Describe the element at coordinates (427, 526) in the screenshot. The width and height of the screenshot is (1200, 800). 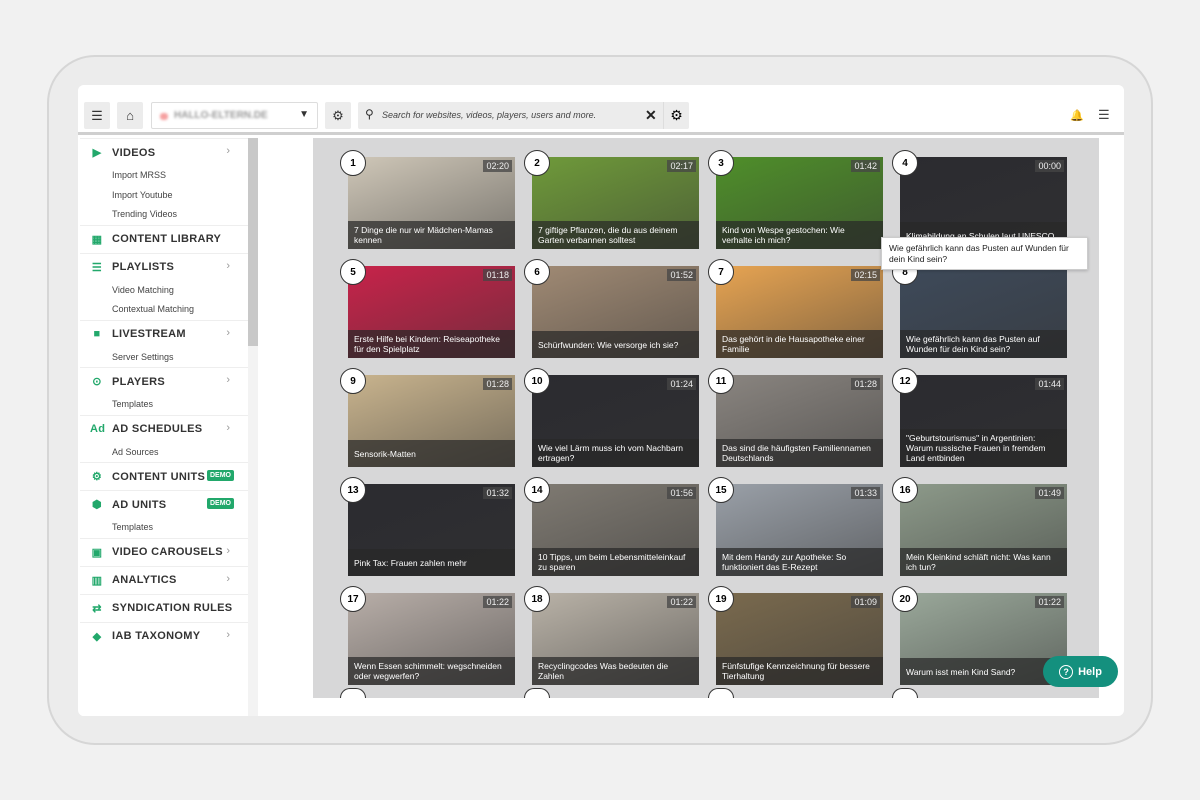
I see `video-card: 01:32 Pink Tax: Frauen zahlen mehr 13` at that location.